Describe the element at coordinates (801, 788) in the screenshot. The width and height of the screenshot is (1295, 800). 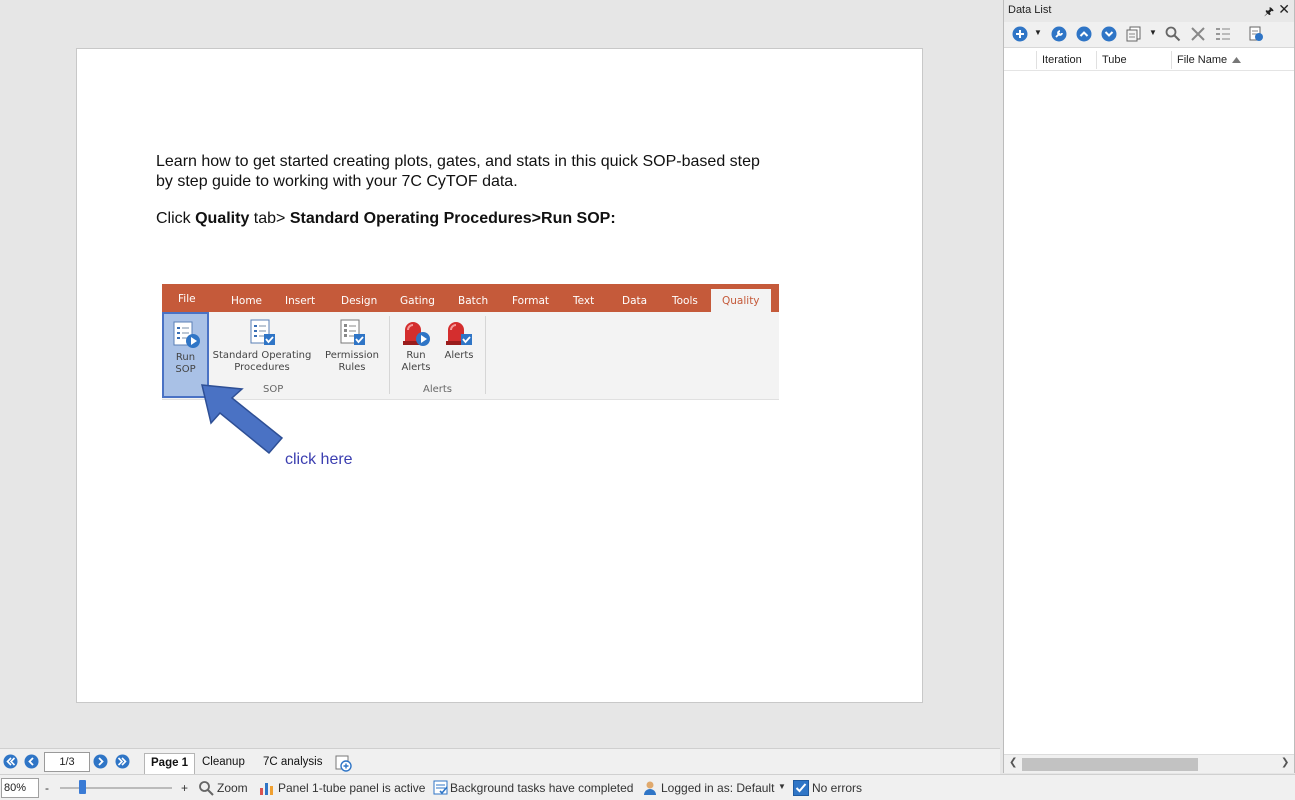
I see `checkmark-icon` at that location.